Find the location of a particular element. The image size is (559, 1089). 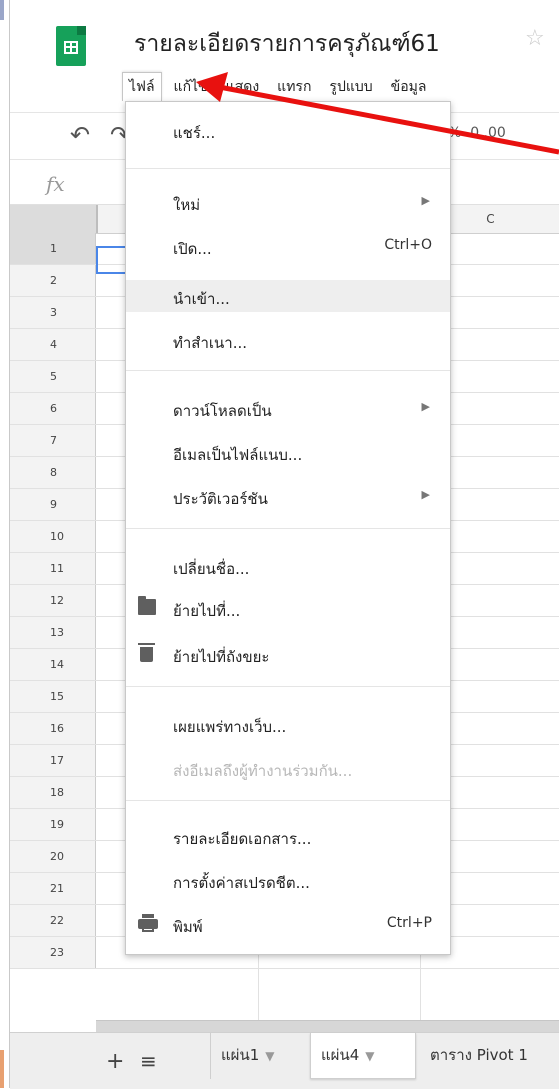

number-format-buttons: % .0 .00 is located at coordinates (477, 133).